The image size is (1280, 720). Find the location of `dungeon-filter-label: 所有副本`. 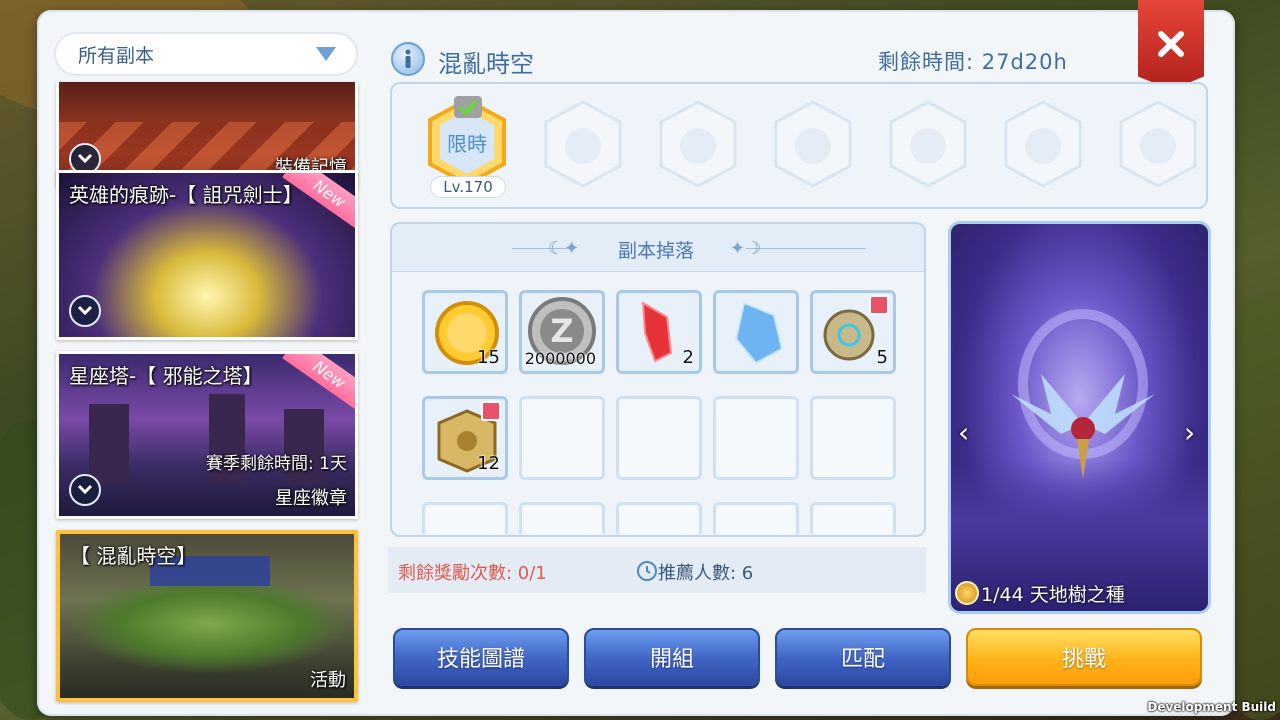

dungeon-filter-label: 所有副本 is located at coordinates (116, 55).